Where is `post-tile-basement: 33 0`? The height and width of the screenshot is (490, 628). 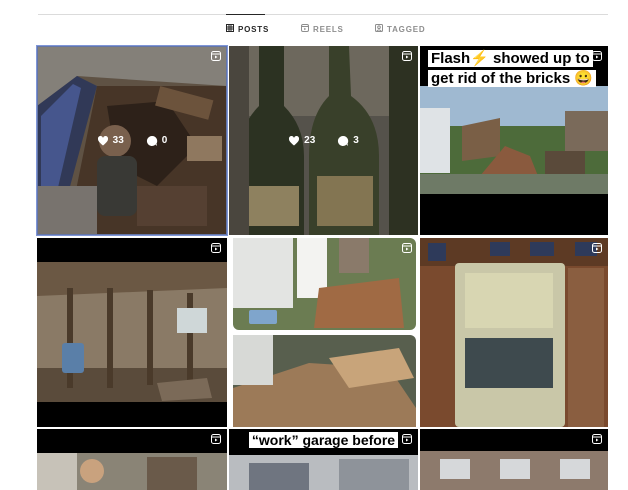
post-tile-basement: 33 0 is located at coordinates (132, 140).